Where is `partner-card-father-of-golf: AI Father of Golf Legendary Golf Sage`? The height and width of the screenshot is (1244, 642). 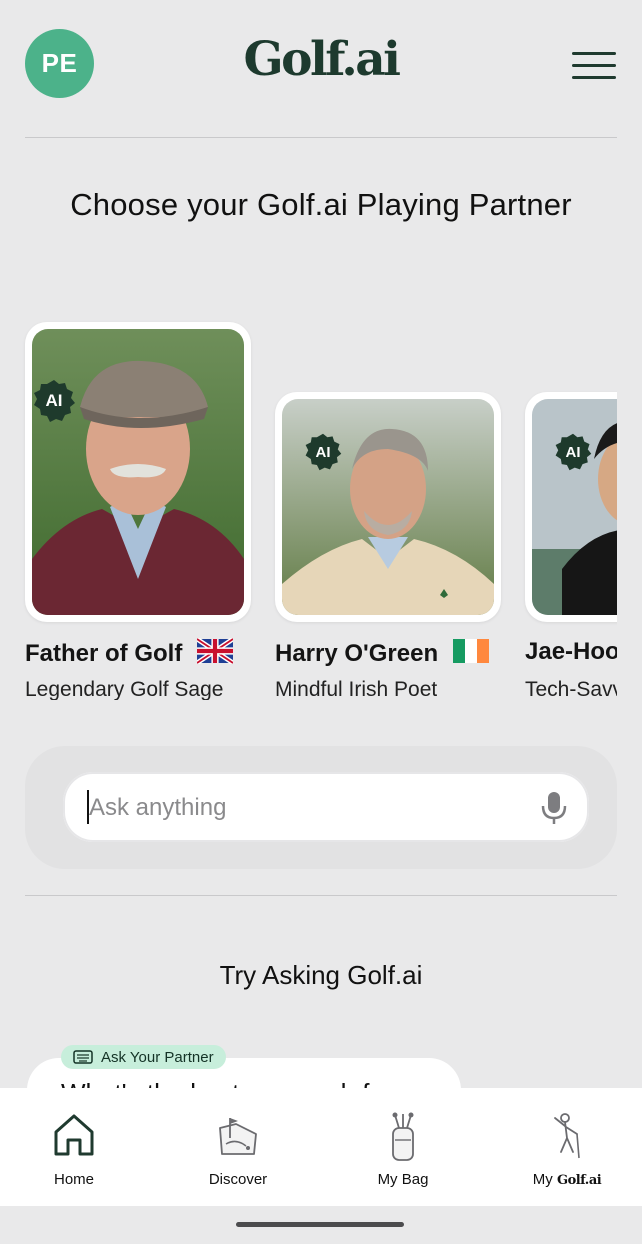
partner-card-father-of-golf: AI Father of Golf Legendary Golf Sage is located at coordinates (140, 512).